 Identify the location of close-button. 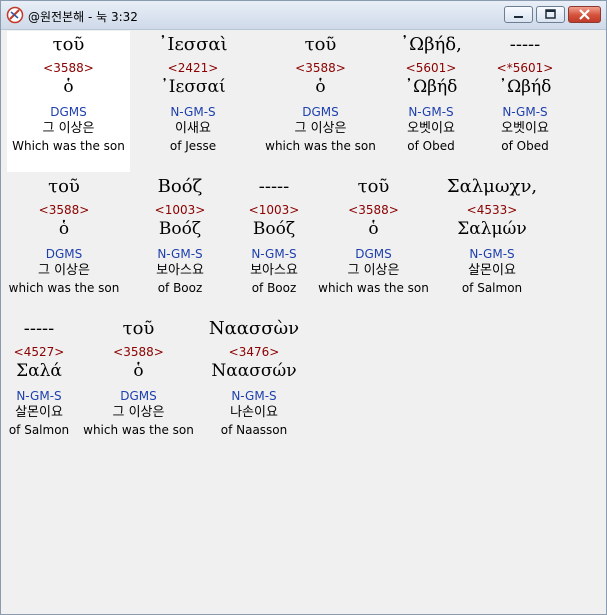
(584, 14).